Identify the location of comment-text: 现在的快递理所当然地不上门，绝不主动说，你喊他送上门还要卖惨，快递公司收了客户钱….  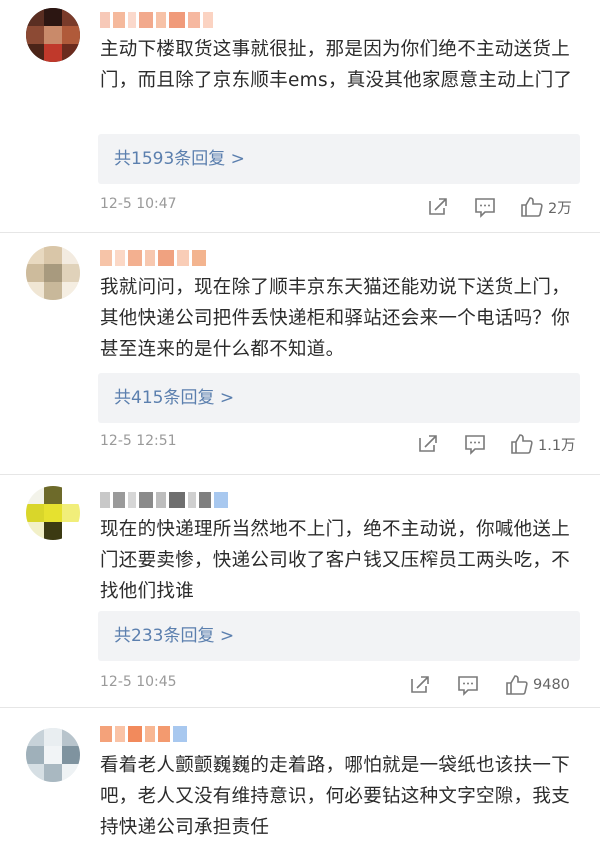
(335, 560).